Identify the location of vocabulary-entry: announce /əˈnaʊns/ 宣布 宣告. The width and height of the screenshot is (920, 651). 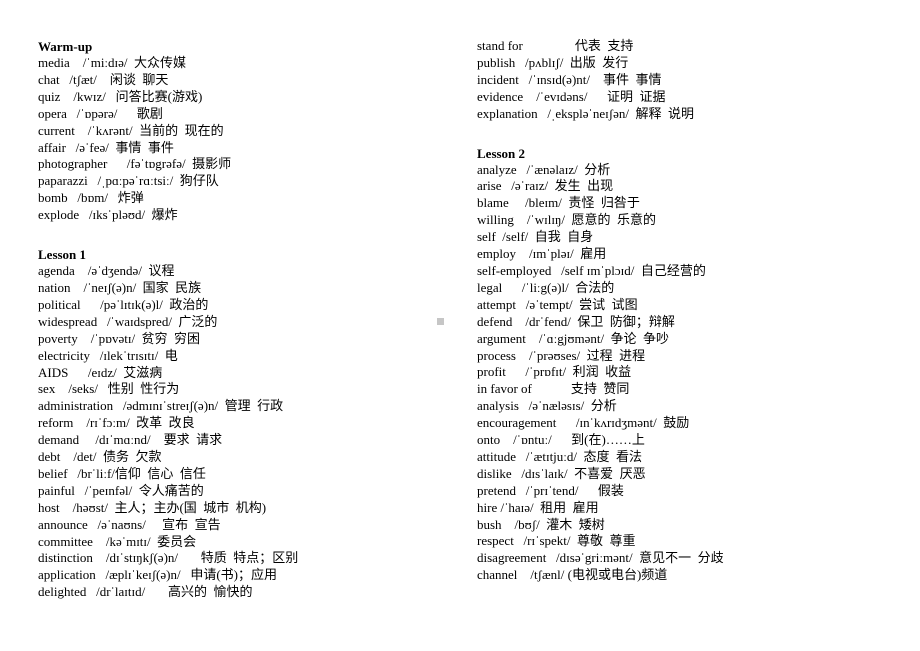
(129, 524).